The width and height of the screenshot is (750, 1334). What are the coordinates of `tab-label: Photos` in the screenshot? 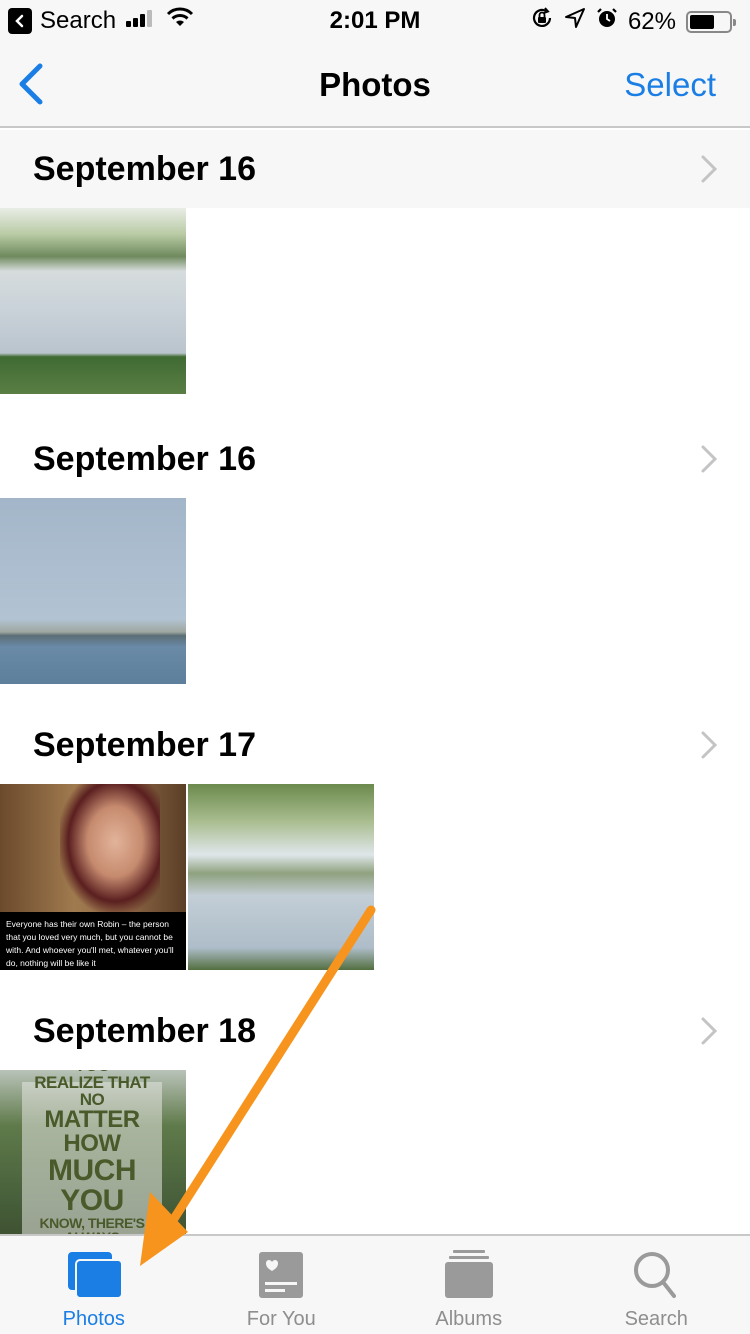 It's located at (93, 1319).